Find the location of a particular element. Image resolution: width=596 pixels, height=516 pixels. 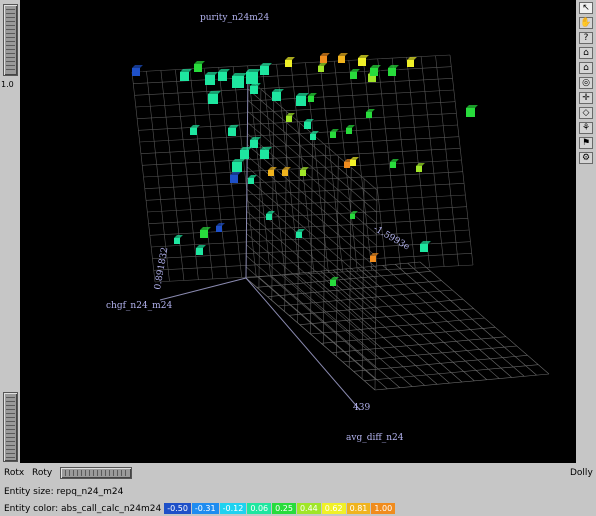

bottom-bar: Rotx Roty Dolly is located at coordinates (298, 473).